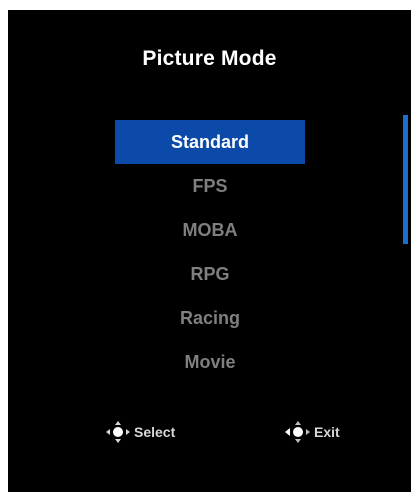  Describe the element at coordinates (210, 274) in the screenshot. I see `menu-item-rpg: RPG` at that location.